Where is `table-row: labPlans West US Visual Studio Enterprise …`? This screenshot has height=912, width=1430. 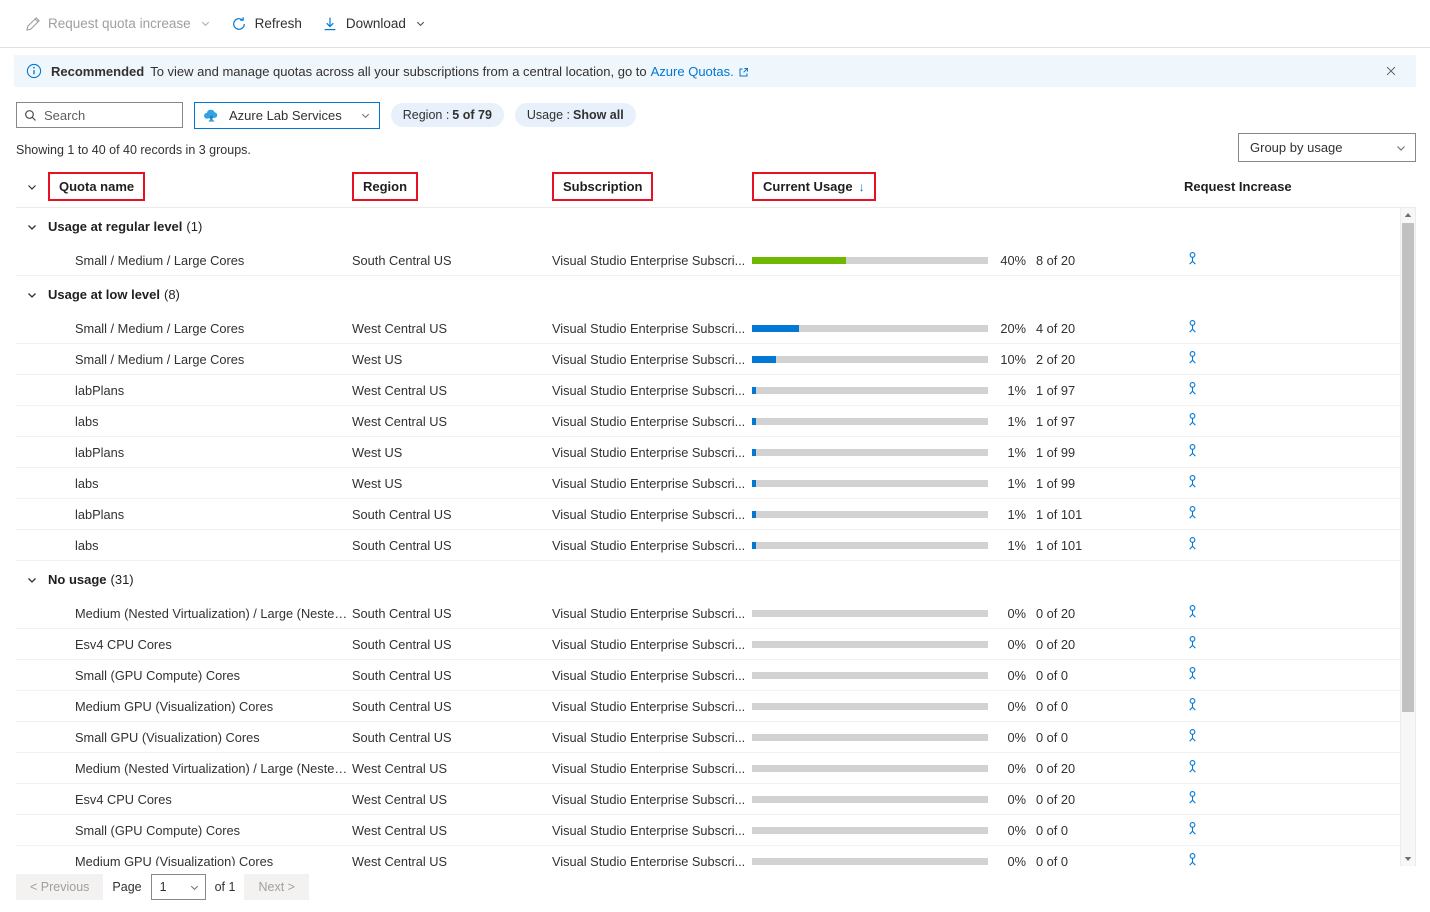 table-row: labPlans West US Visual Studio Enterprise … is located at coordinates (715, 452).